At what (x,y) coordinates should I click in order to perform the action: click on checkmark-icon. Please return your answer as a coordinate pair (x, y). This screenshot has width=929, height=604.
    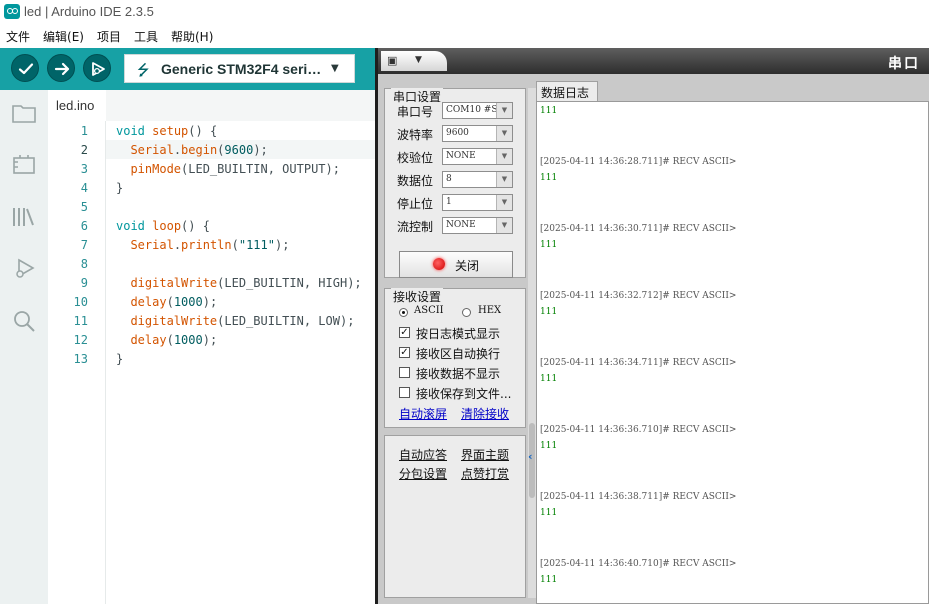
    Looking at the image, I should click on (26, 69).